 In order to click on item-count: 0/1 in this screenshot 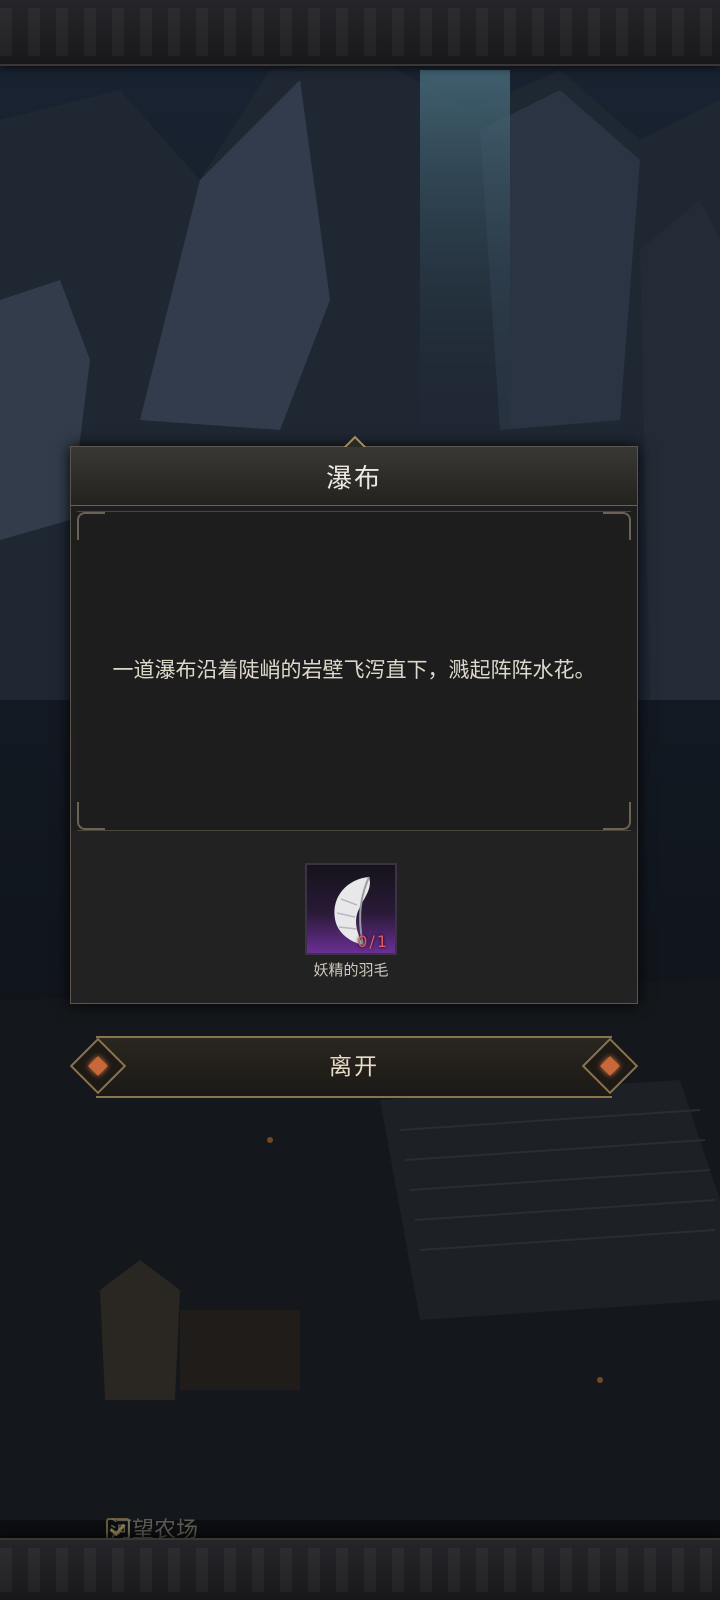, I will do `click(373, 941)`.